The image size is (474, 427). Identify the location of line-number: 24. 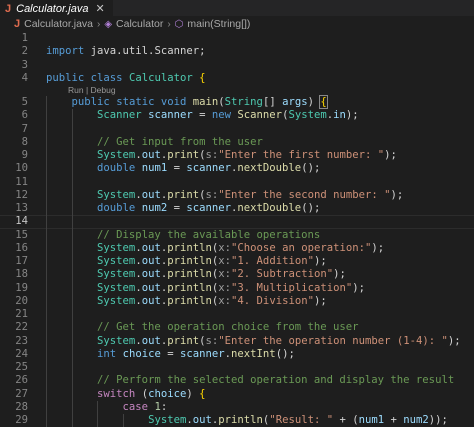
(21, 353).